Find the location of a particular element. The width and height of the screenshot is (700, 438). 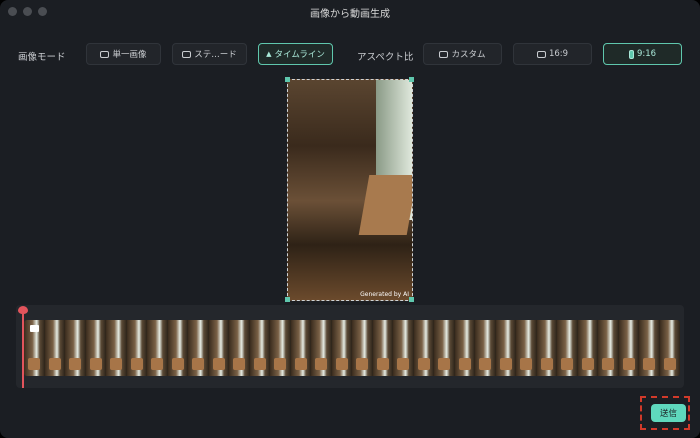

mode-start-end-button: ステ…ード is located at coordinates (209, 54).